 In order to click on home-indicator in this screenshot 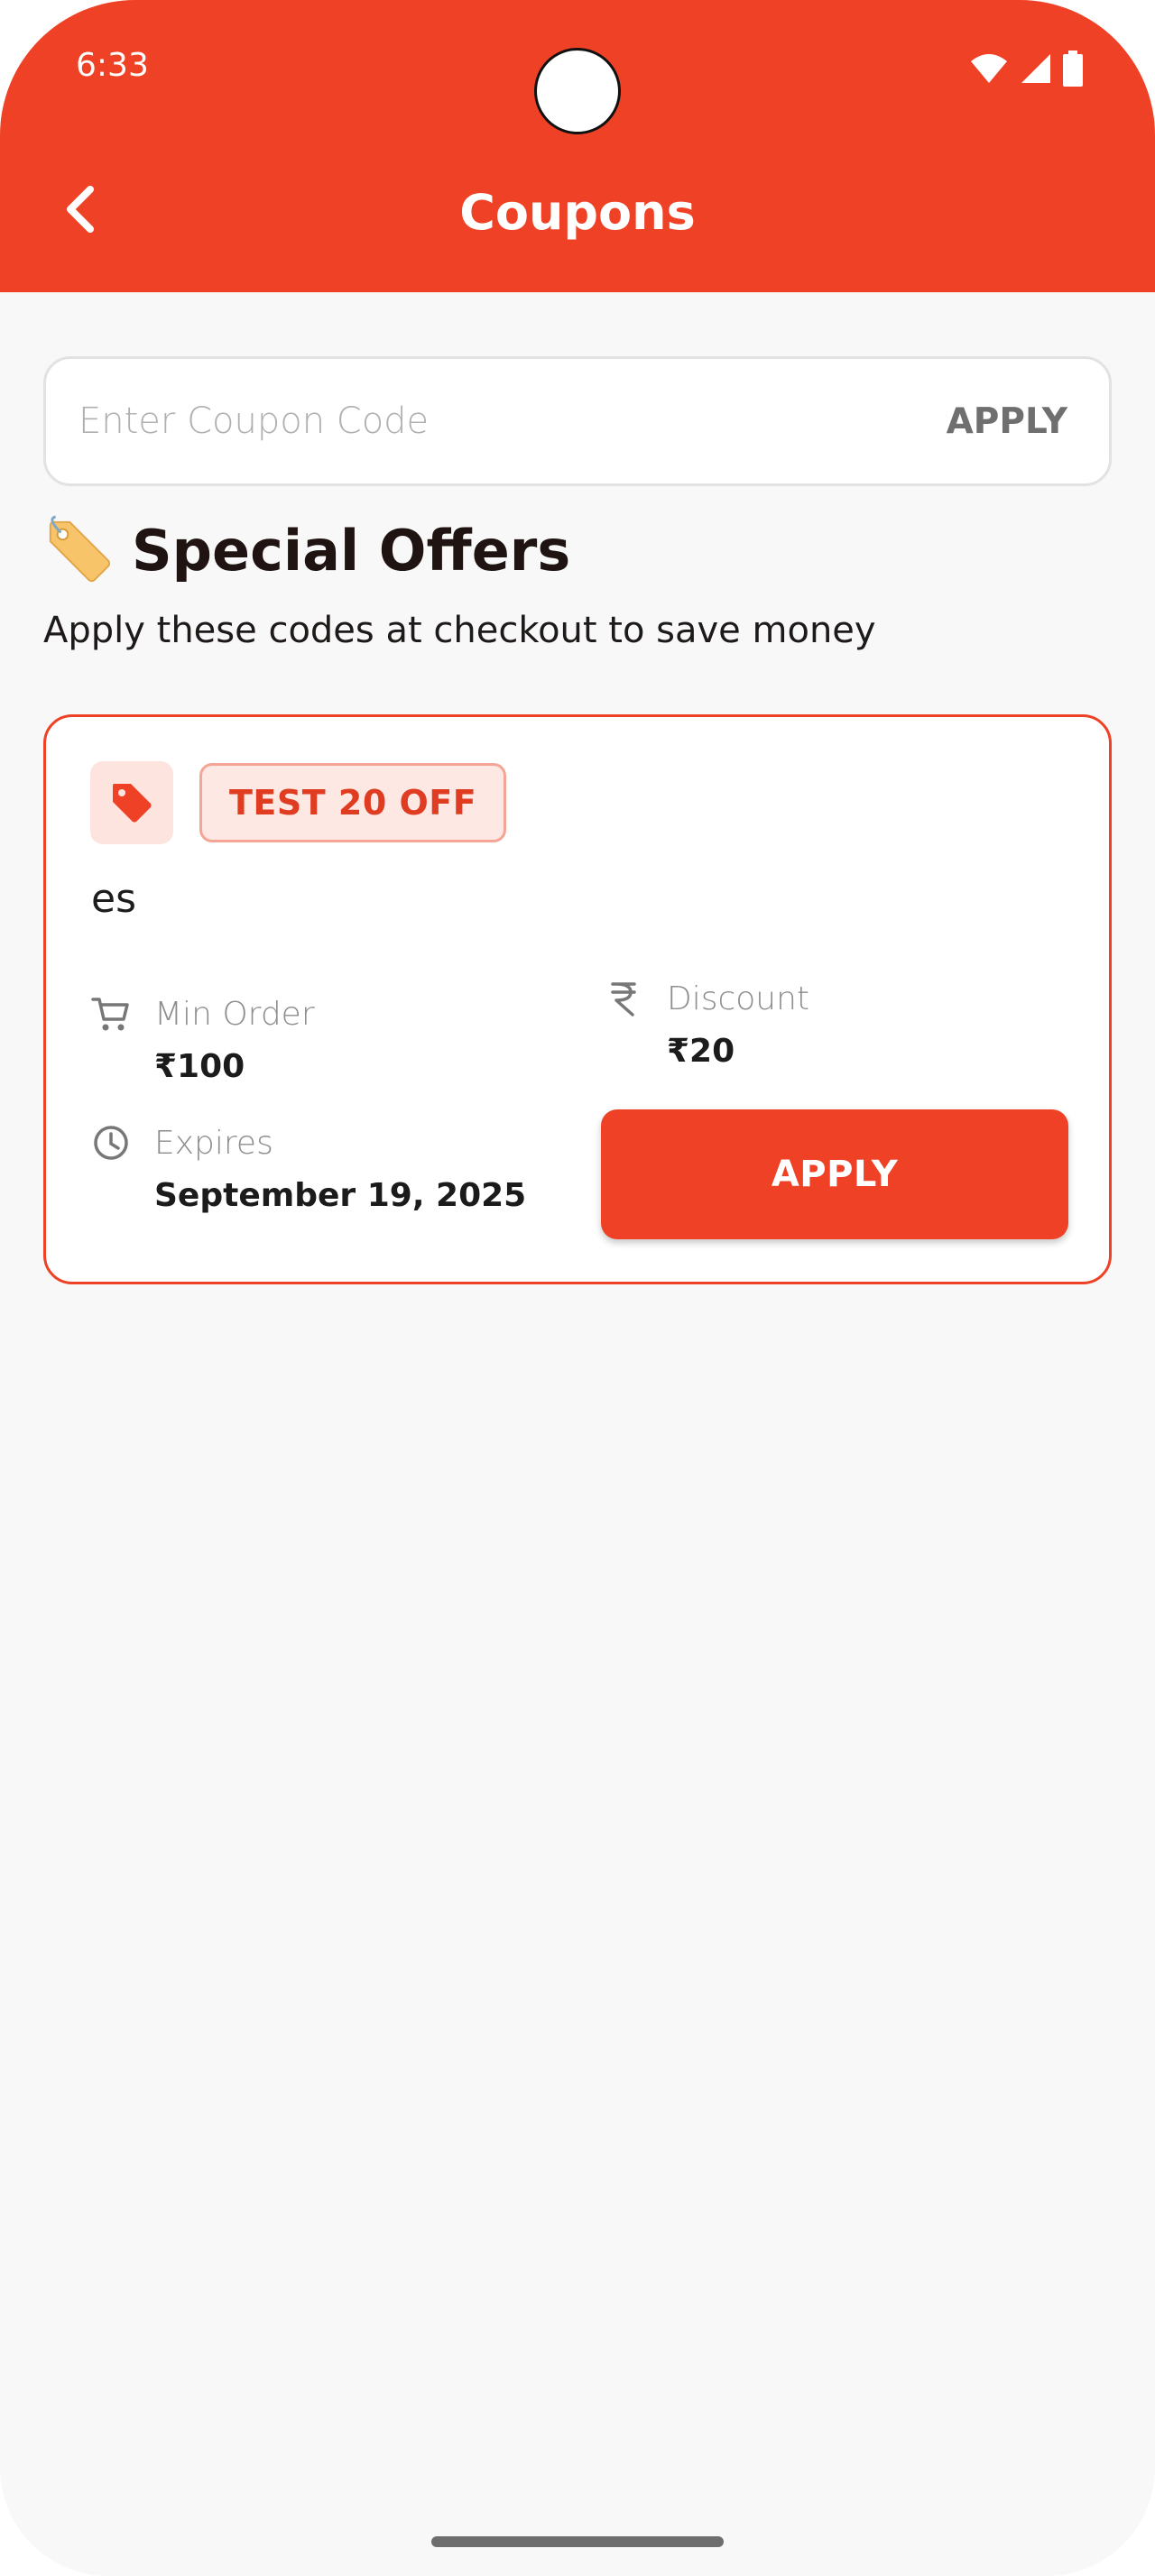, I will do `click(577, 2541)`.